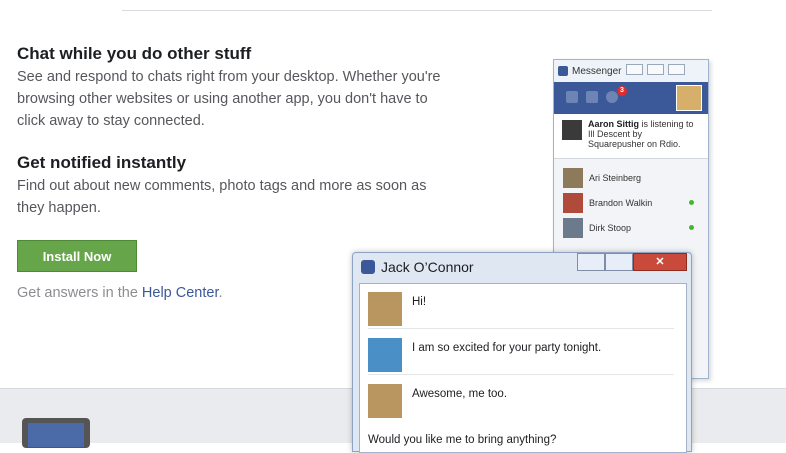 The height and width of the screenshot is (453, 786). I want to click on help-text: Get answers in the Help Center., so click(120, 293).